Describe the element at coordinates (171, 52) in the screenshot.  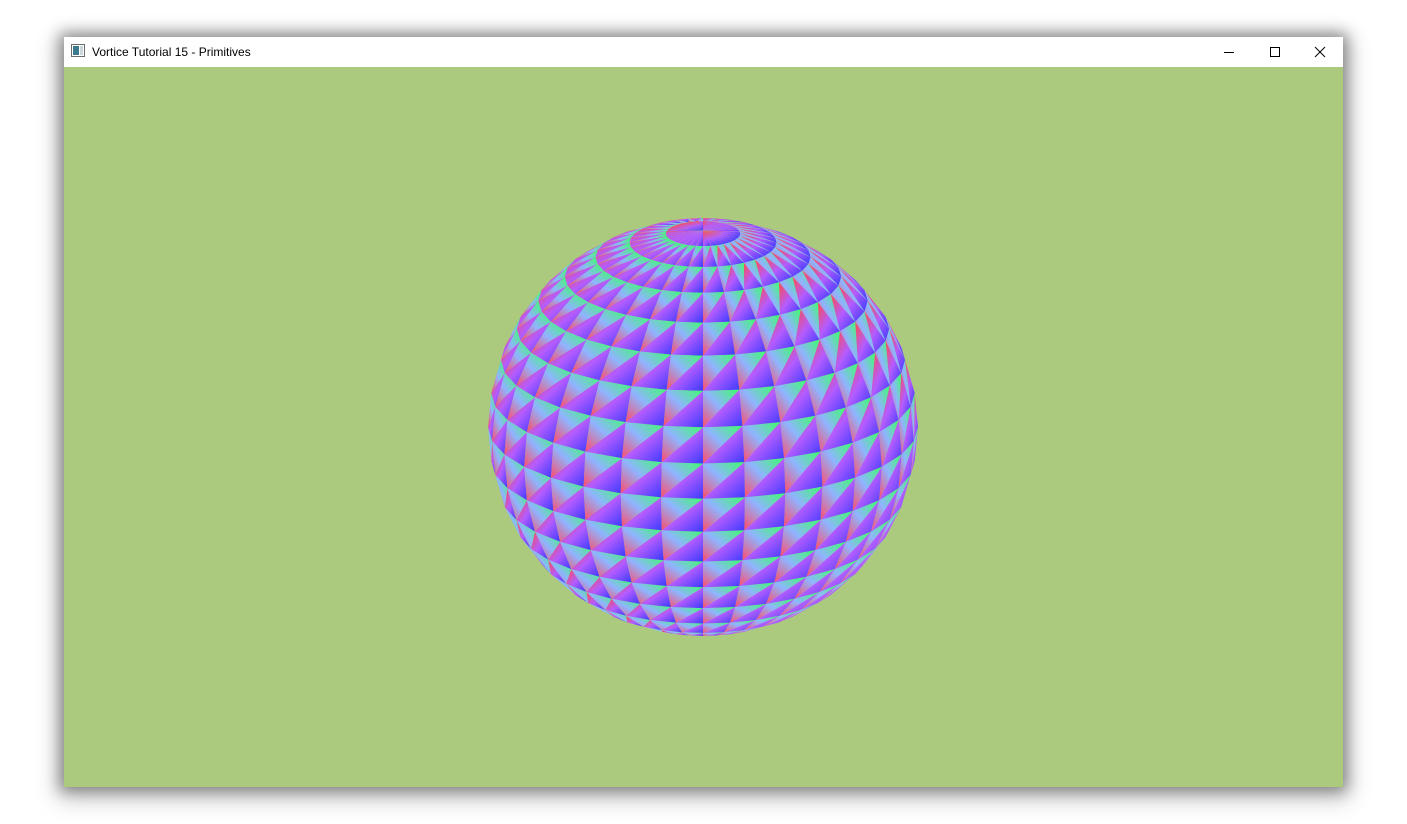
I see `window-title: Vortice Tutorial 15 - Primitives` at that location.